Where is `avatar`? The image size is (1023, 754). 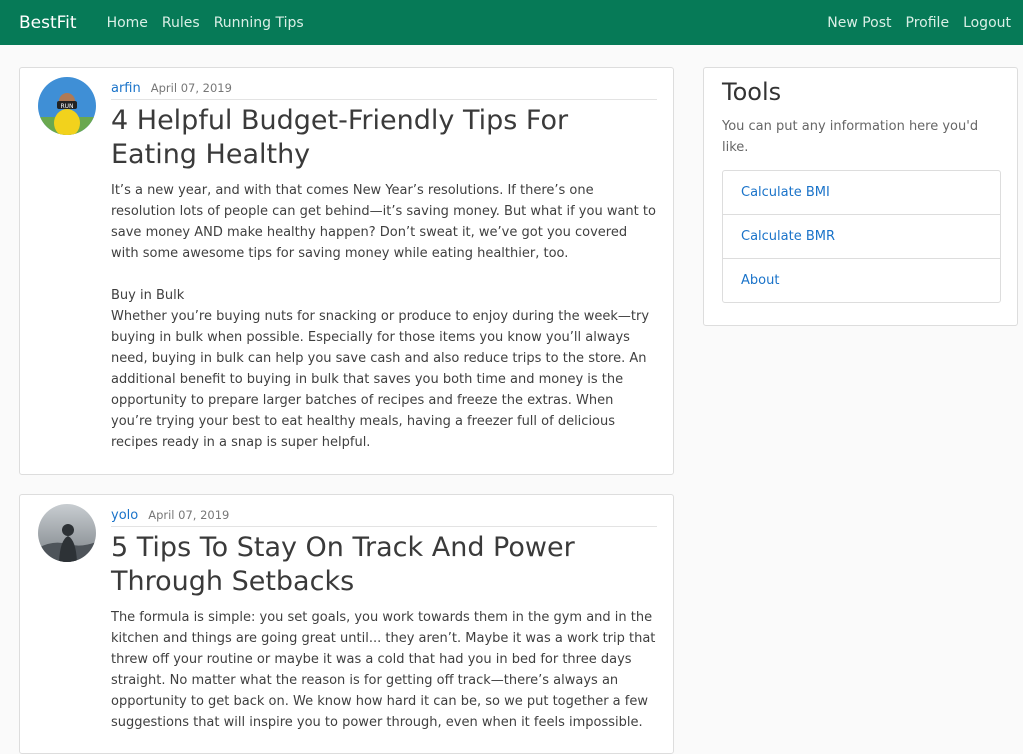 avatar is located at coordinates (67, 533).